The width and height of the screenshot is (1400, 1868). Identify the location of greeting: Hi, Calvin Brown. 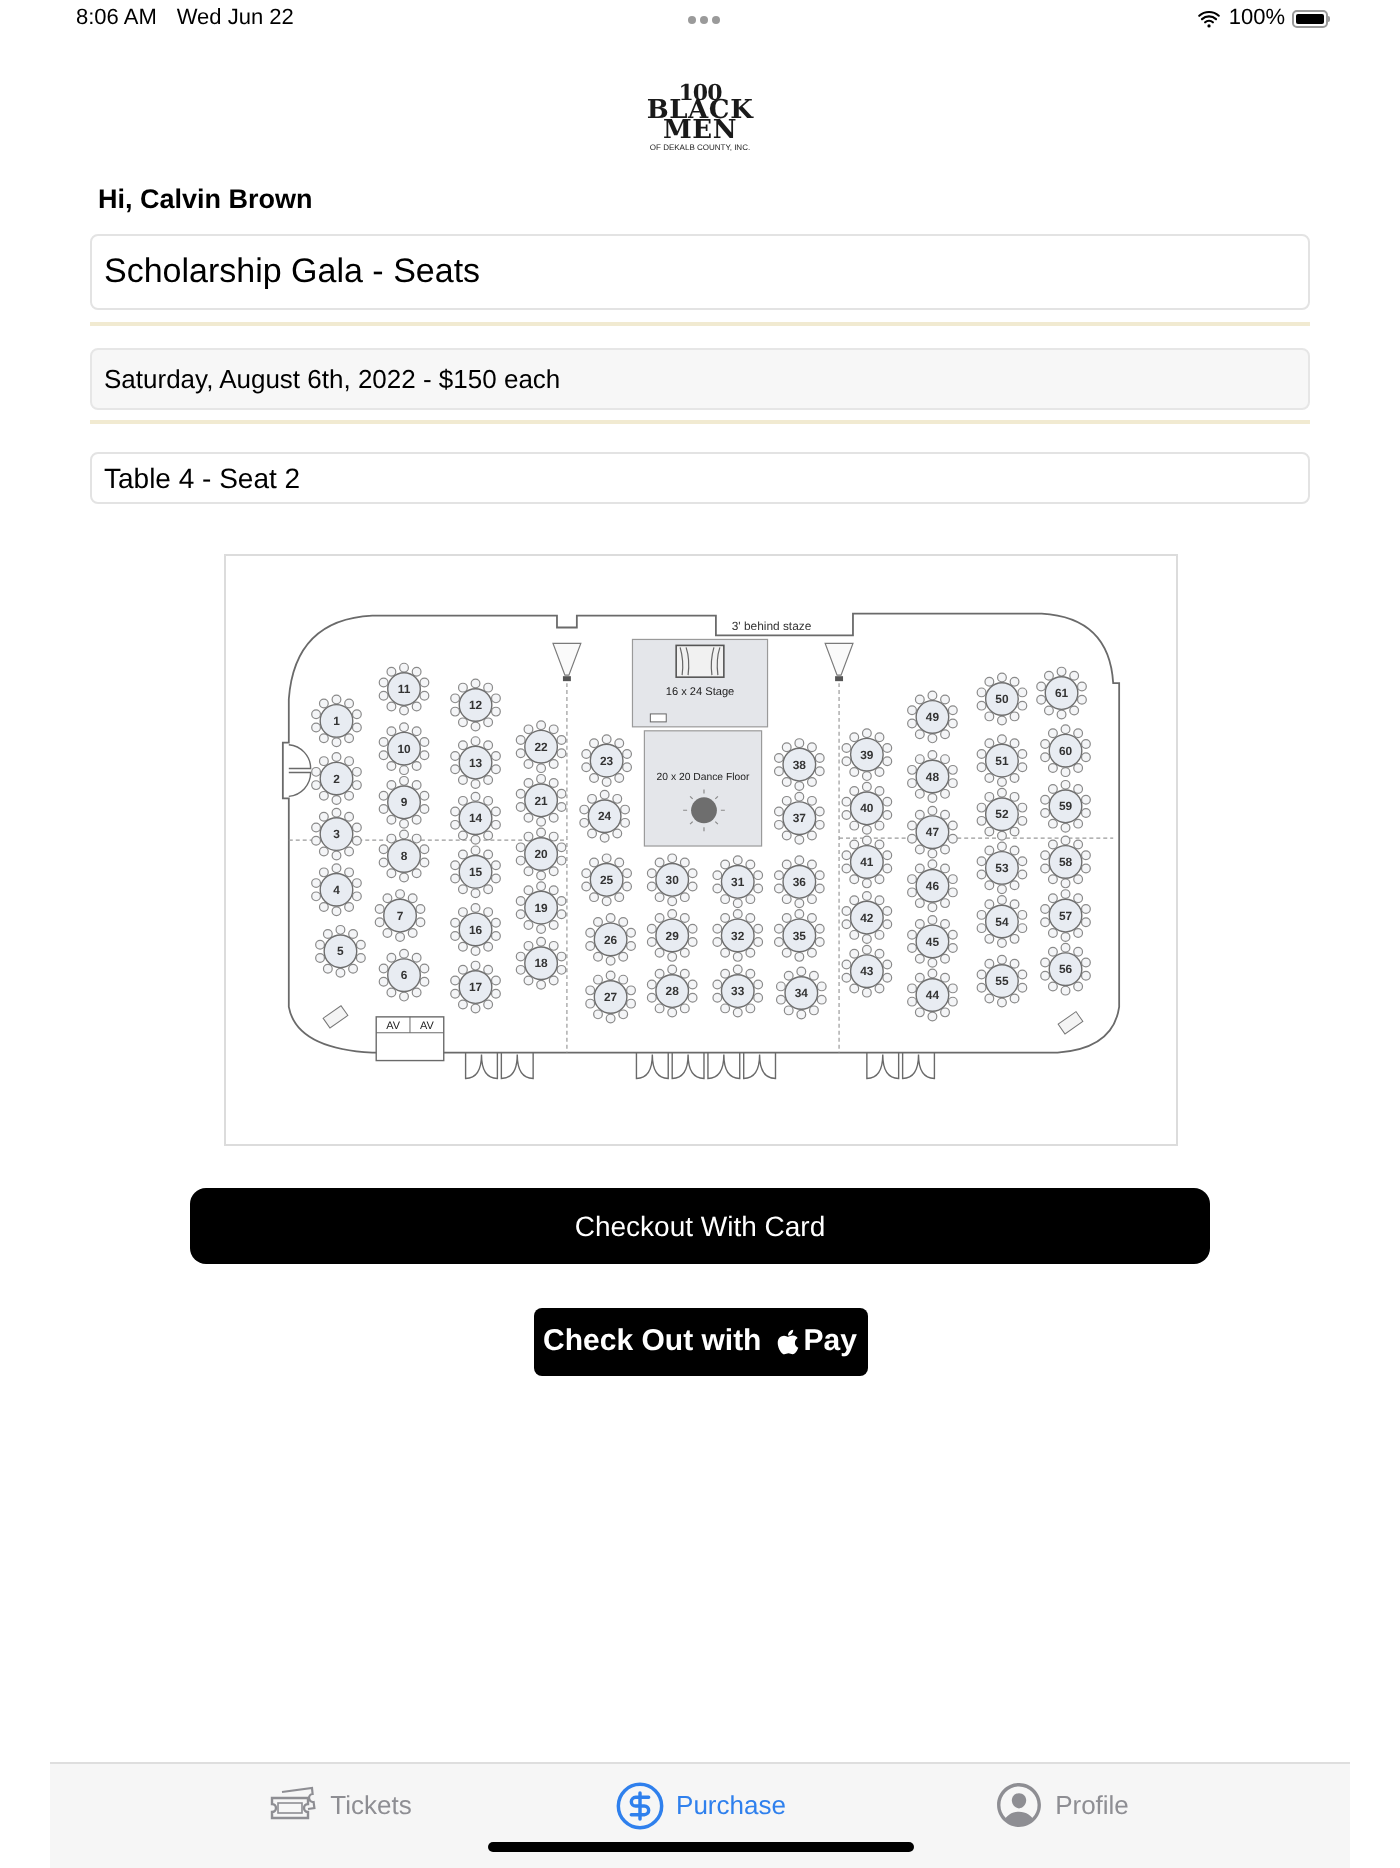
(205, 200).